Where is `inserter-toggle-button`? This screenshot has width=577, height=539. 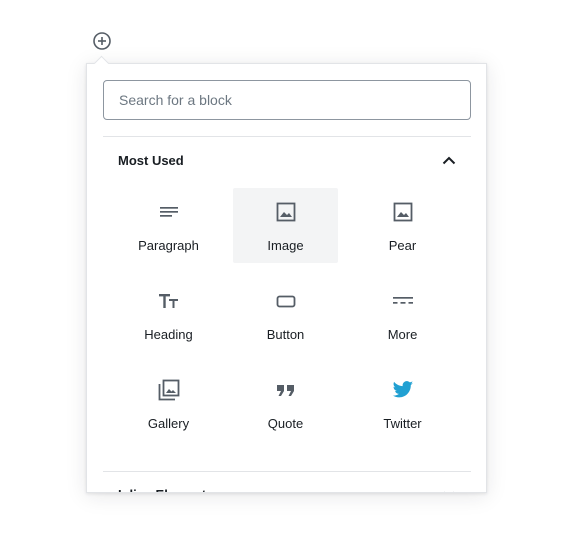 inserter-toggle-button is located at coordinates (102, 41).